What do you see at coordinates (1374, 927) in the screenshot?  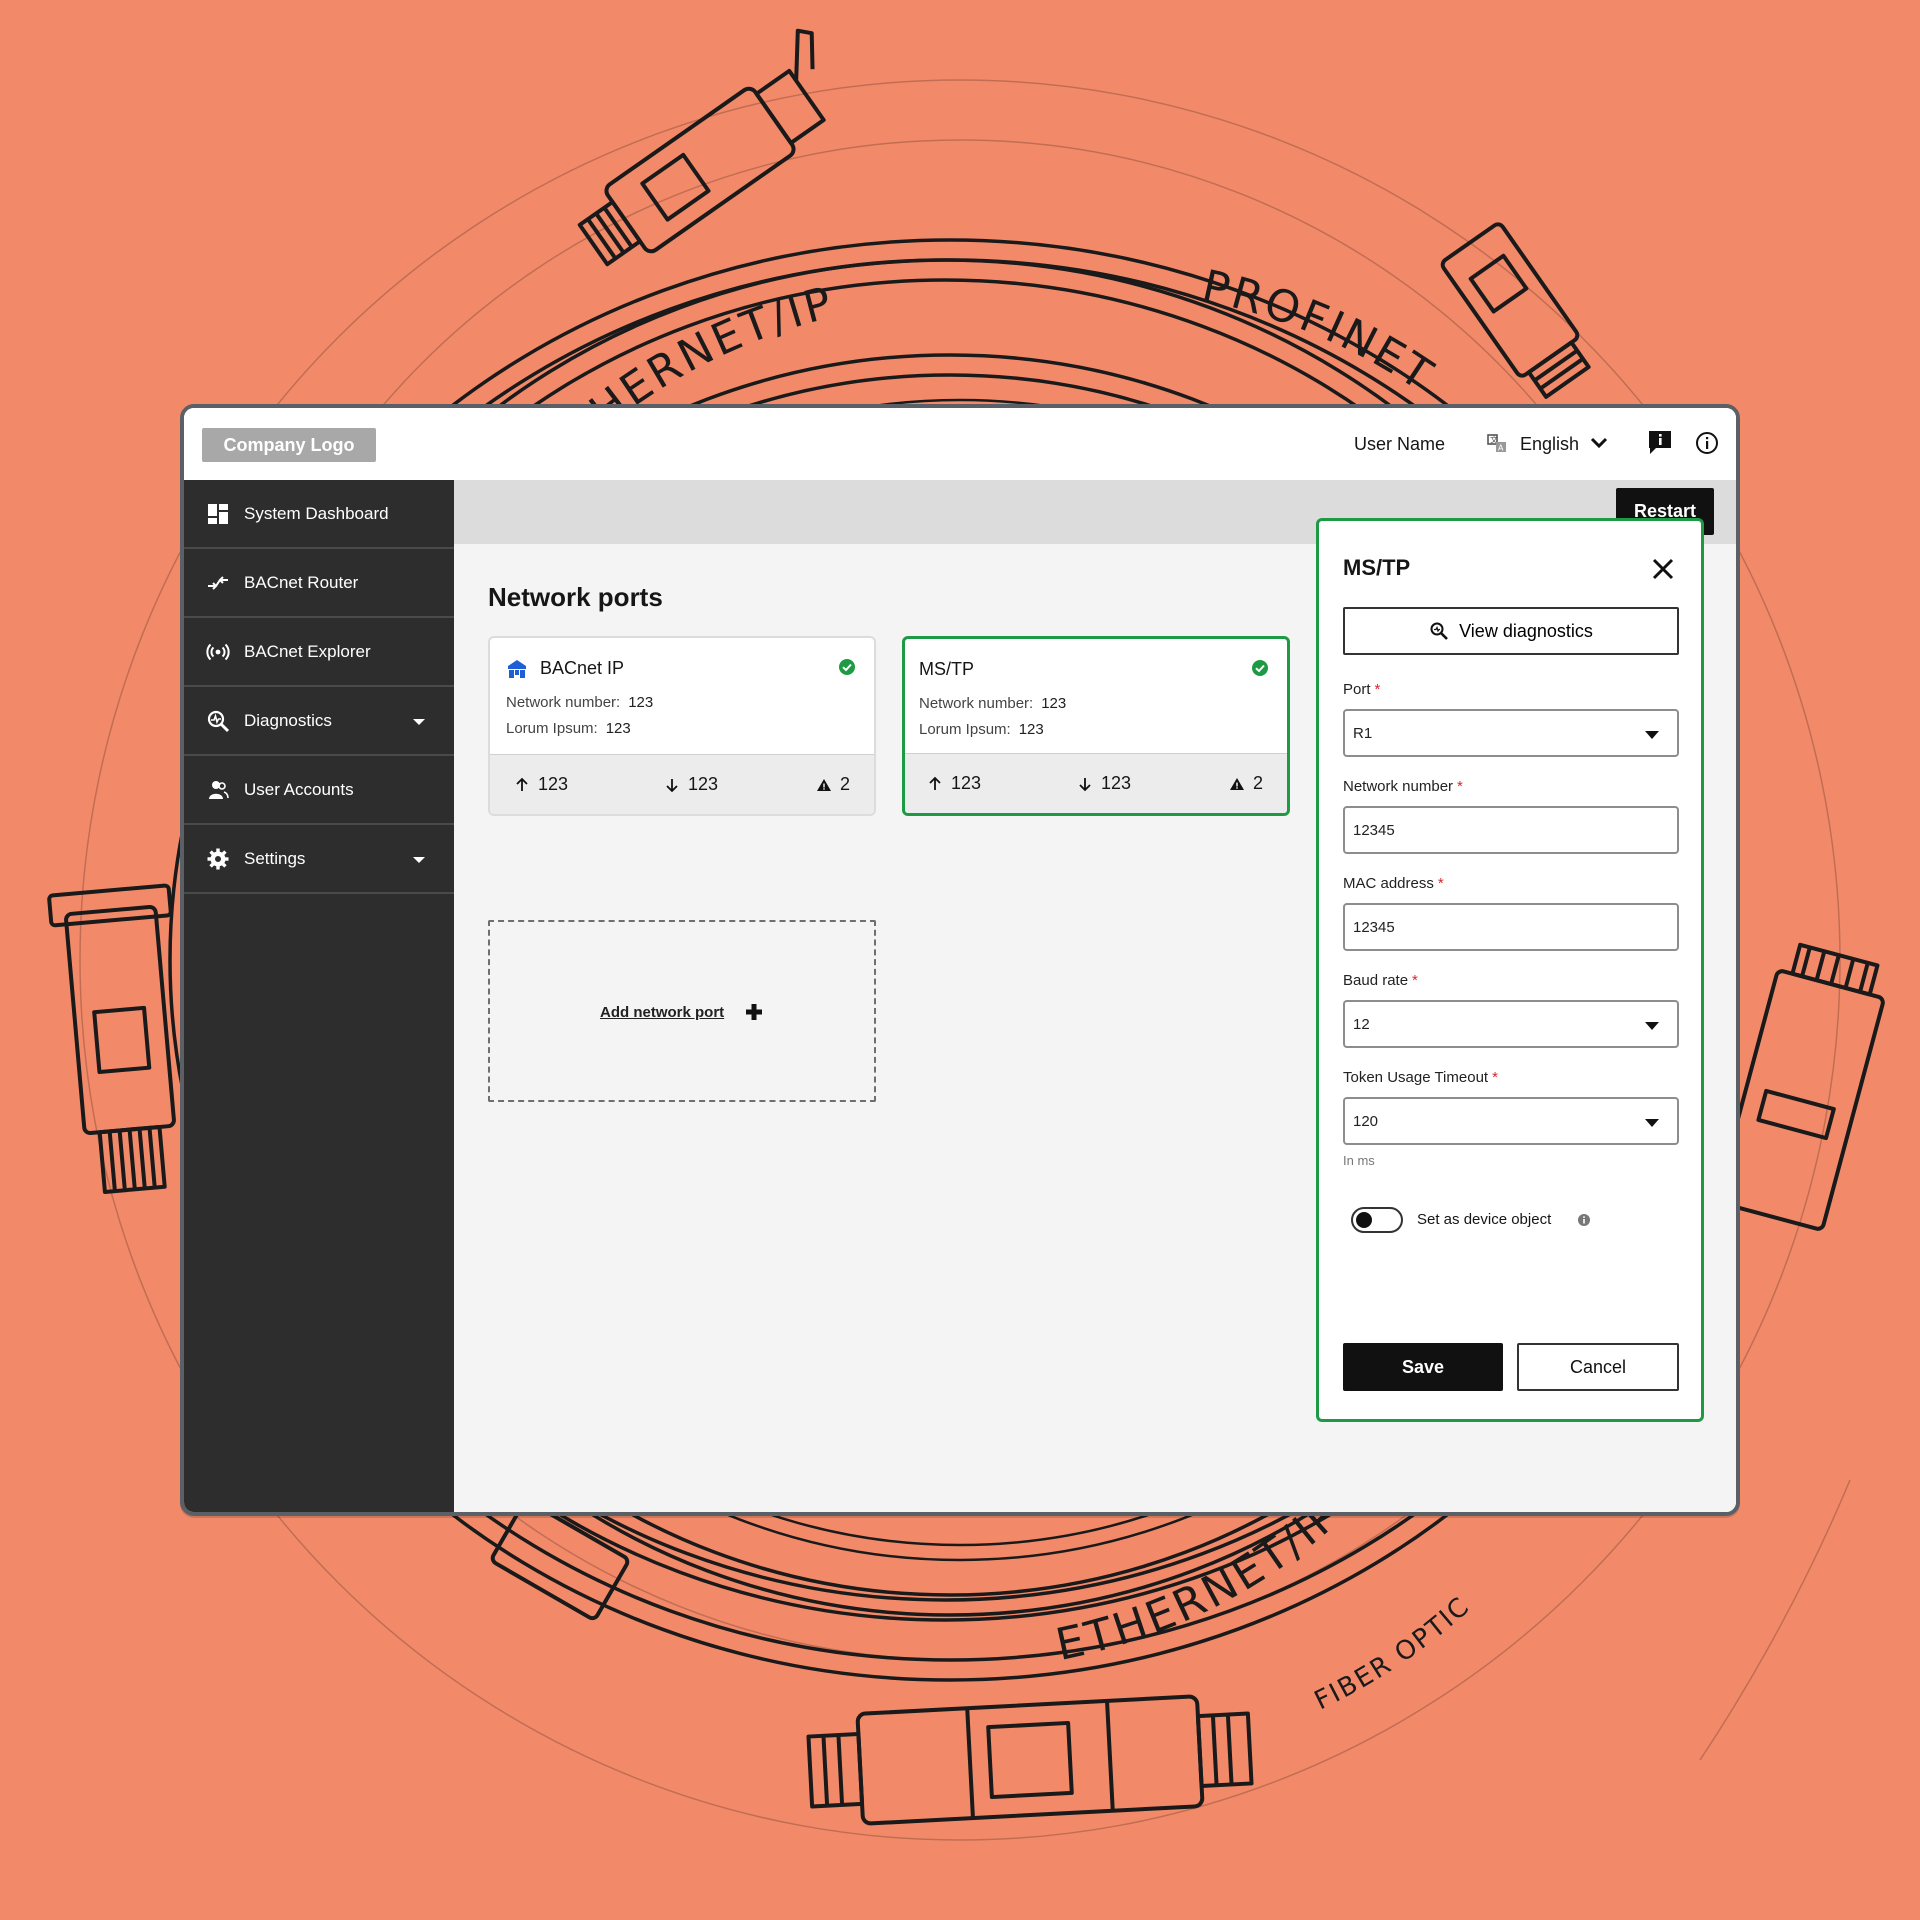 I see `mac-address-input-value: 12345` at bounding box center [1374, 927].